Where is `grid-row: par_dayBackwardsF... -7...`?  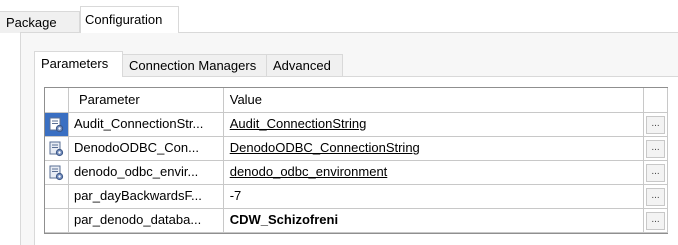 grid-row: par_dayBackwardsF... -7... is located at coordinates (356, 197).